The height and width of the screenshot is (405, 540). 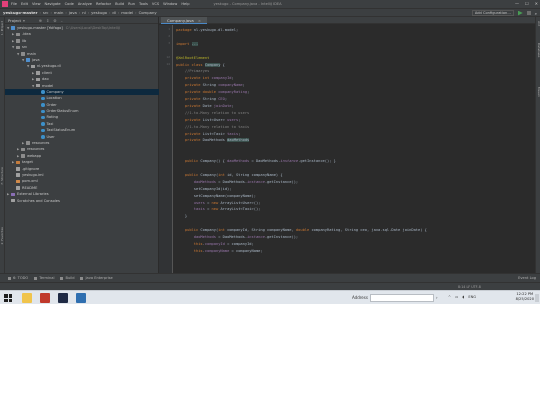 I want to click on code-line: private DaoMethods daoMethods, so click(x=213, y=140).